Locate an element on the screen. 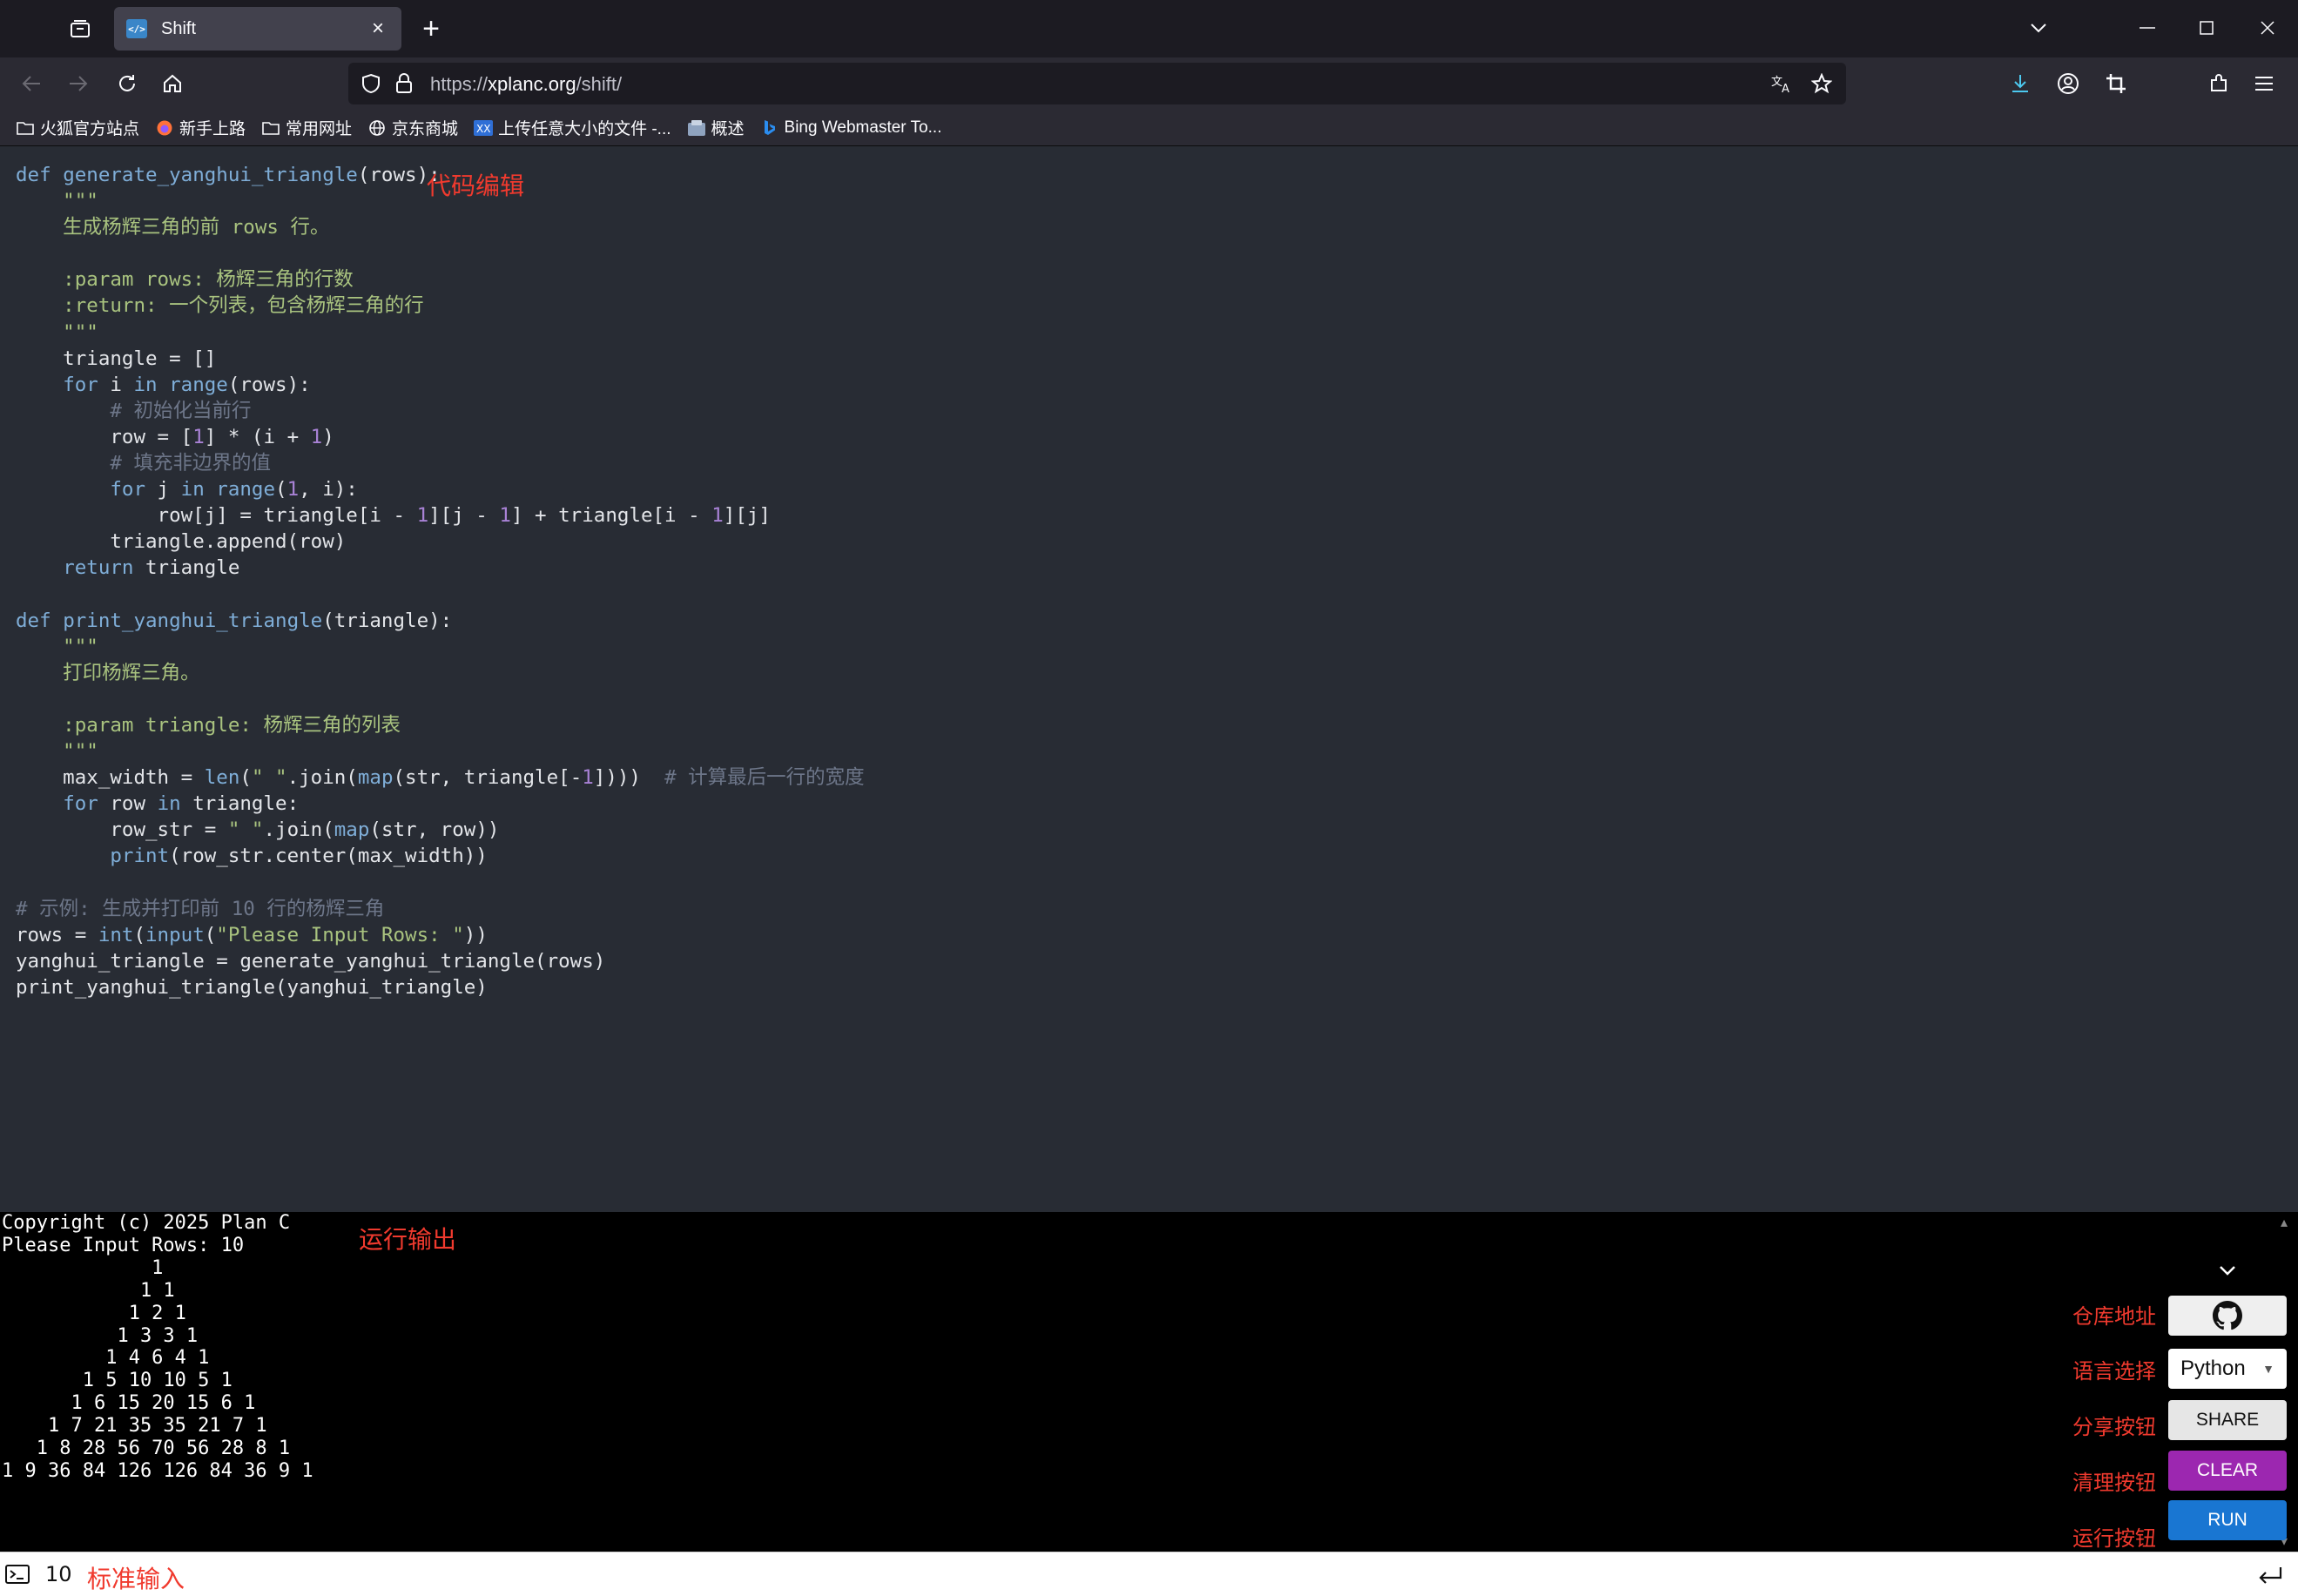 Image resolution: width=2298 pixels, height=1596 pixels. enter-icon is located at coordinates (2270, 1575).